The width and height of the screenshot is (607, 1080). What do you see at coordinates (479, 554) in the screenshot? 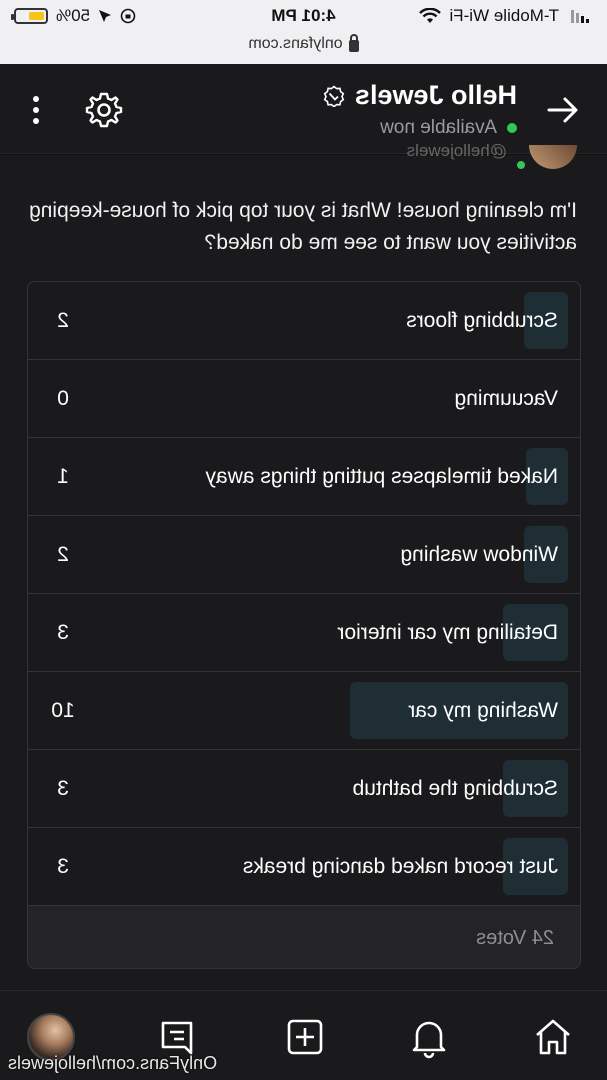
I see `poll-option-label: Window washing` at bounding box center [479, 554].